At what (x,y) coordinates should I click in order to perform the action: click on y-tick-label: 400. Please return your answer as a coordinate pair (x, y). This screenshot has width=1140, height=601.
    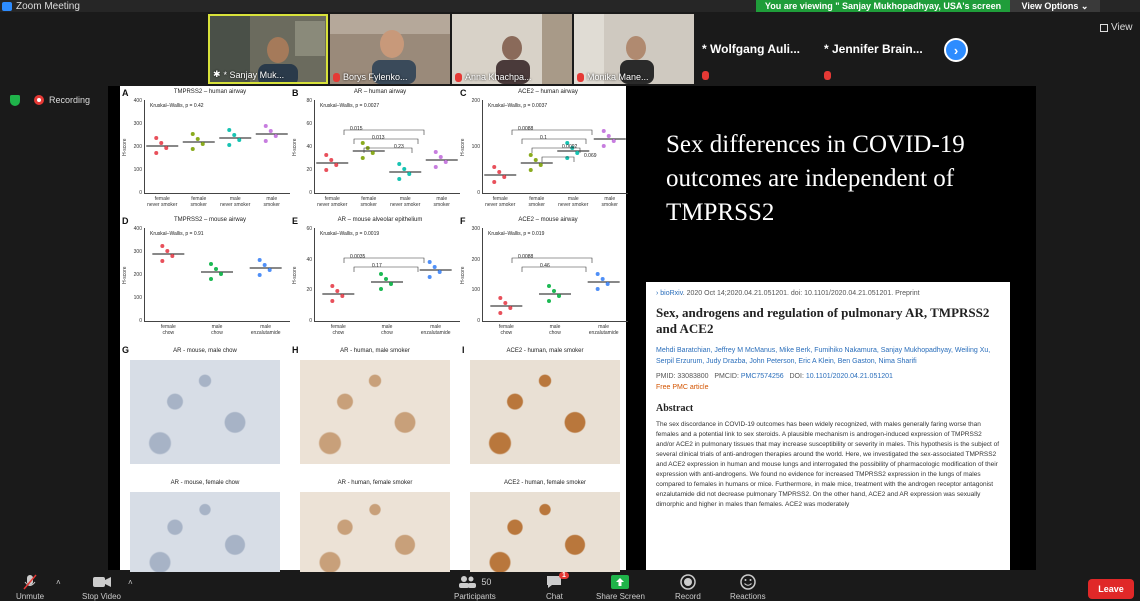
    Looking at the image, I should click on (137, 229).